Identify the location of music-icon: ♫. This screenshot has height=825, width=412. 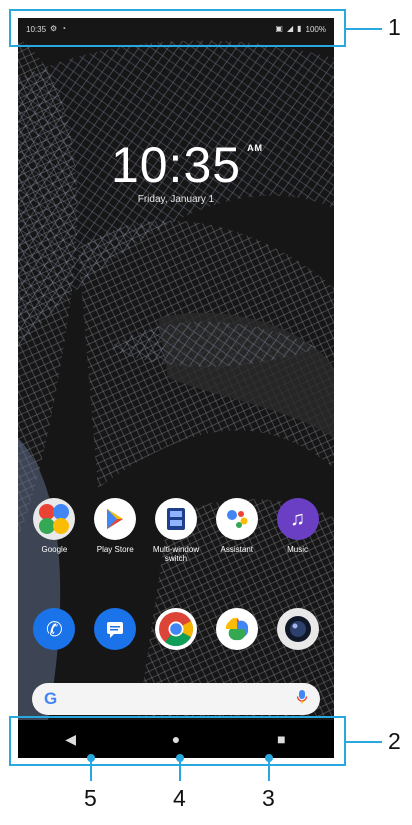
(297, 519).